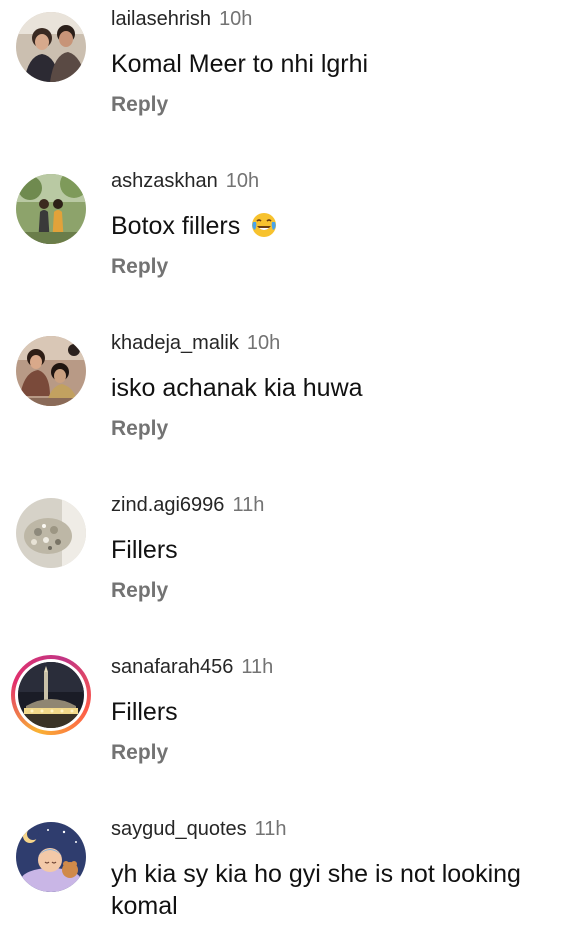  Describe the element at coordinates (264, 225) in the screenshot. I see `face-with-tears-of-joy-icon` at that location.